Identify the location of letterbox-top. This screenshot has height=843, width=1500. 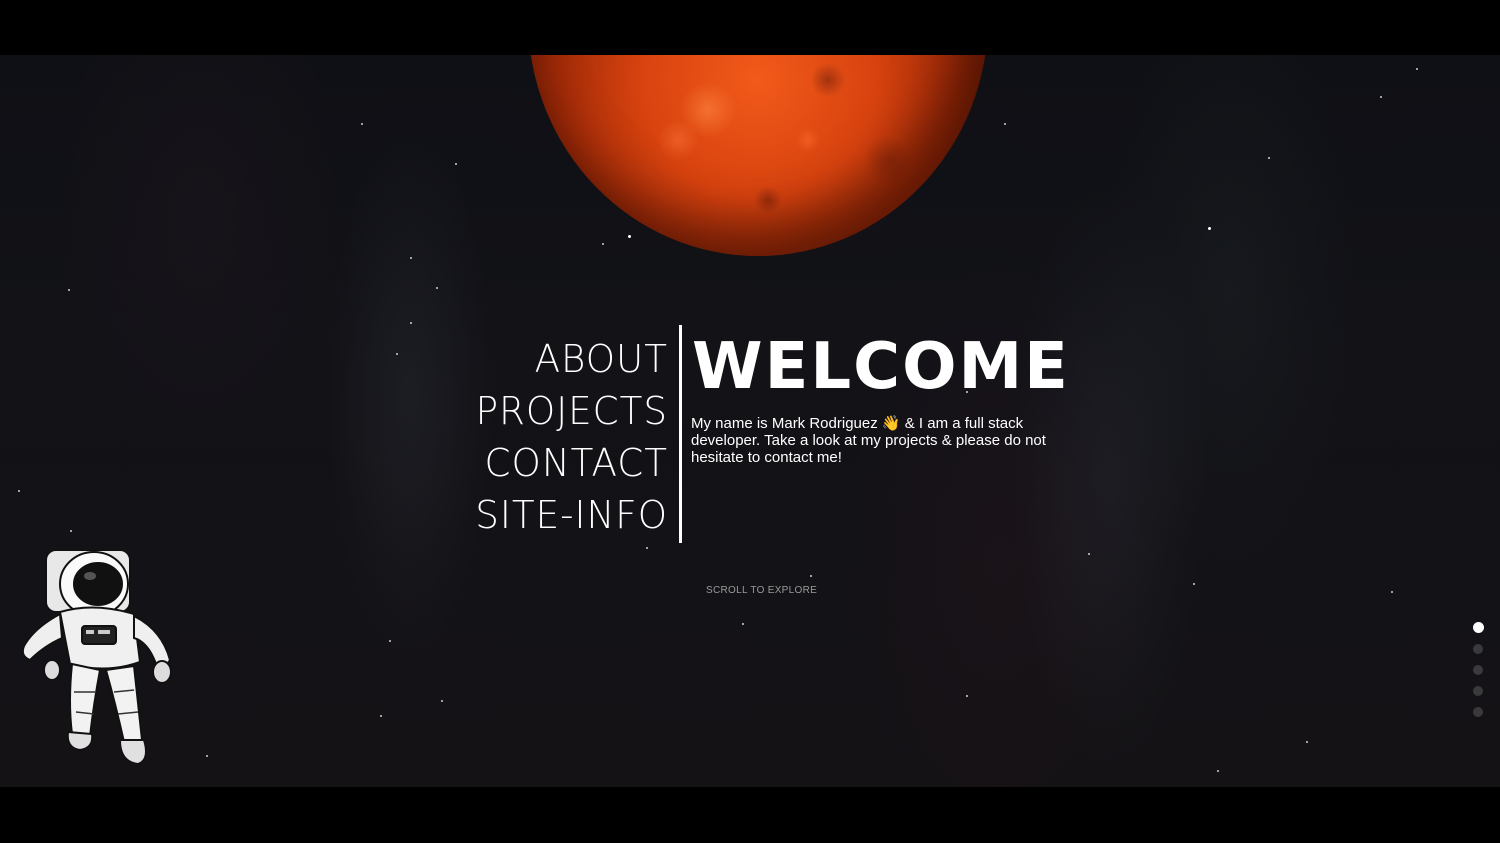
(750, 27).